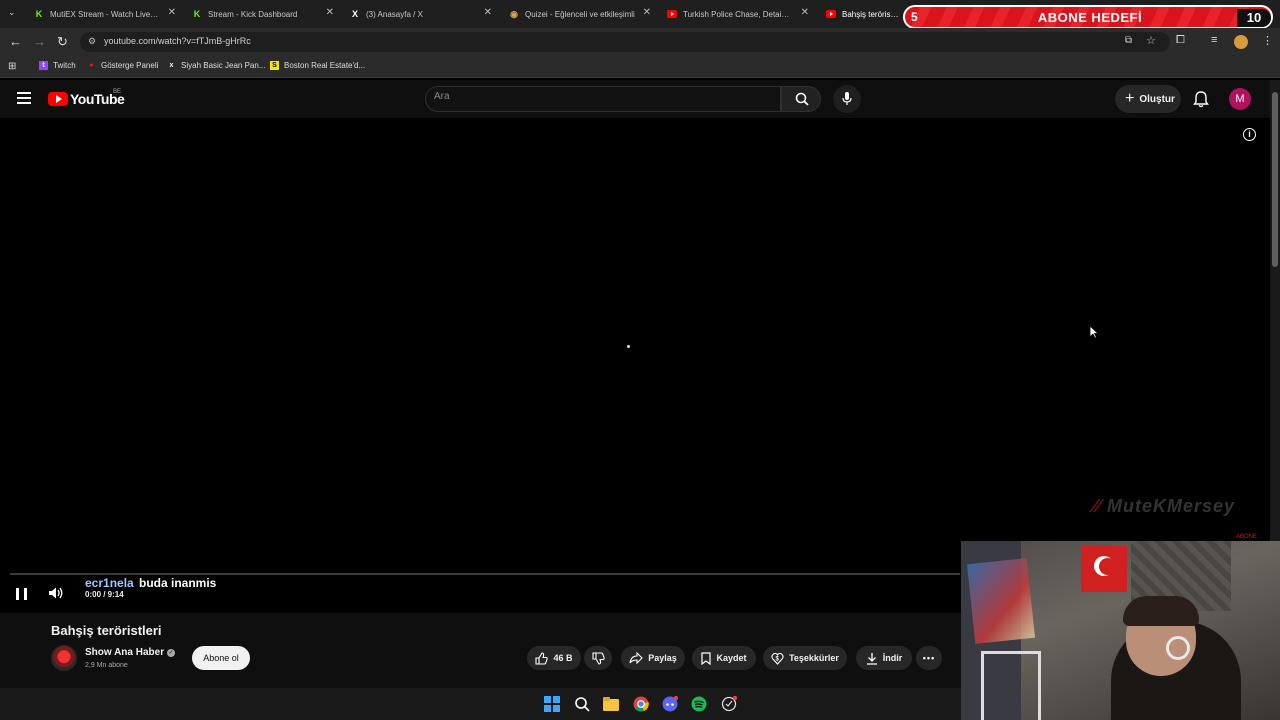 This screenshot has height=720, width=1280. I want to click on save-button: Kaydet, so click(724, 658).